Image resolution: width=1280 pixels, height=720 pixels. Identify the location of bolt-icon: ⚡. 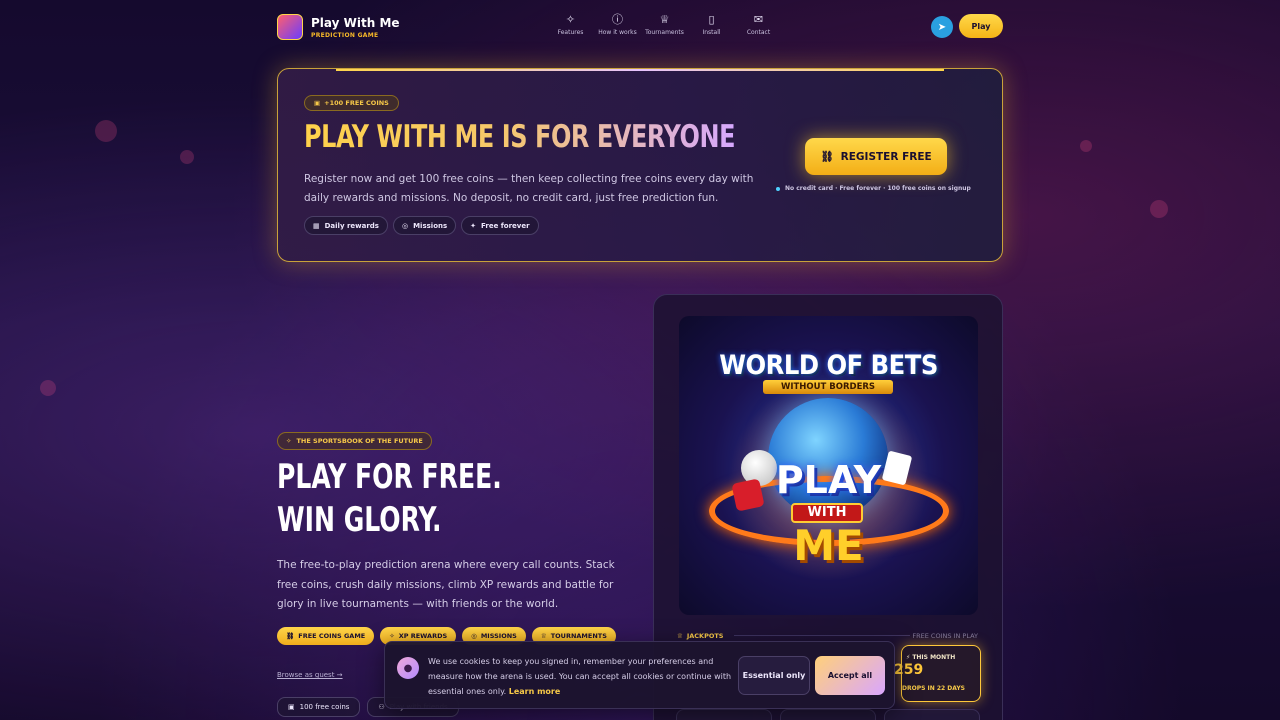
(908, 657).